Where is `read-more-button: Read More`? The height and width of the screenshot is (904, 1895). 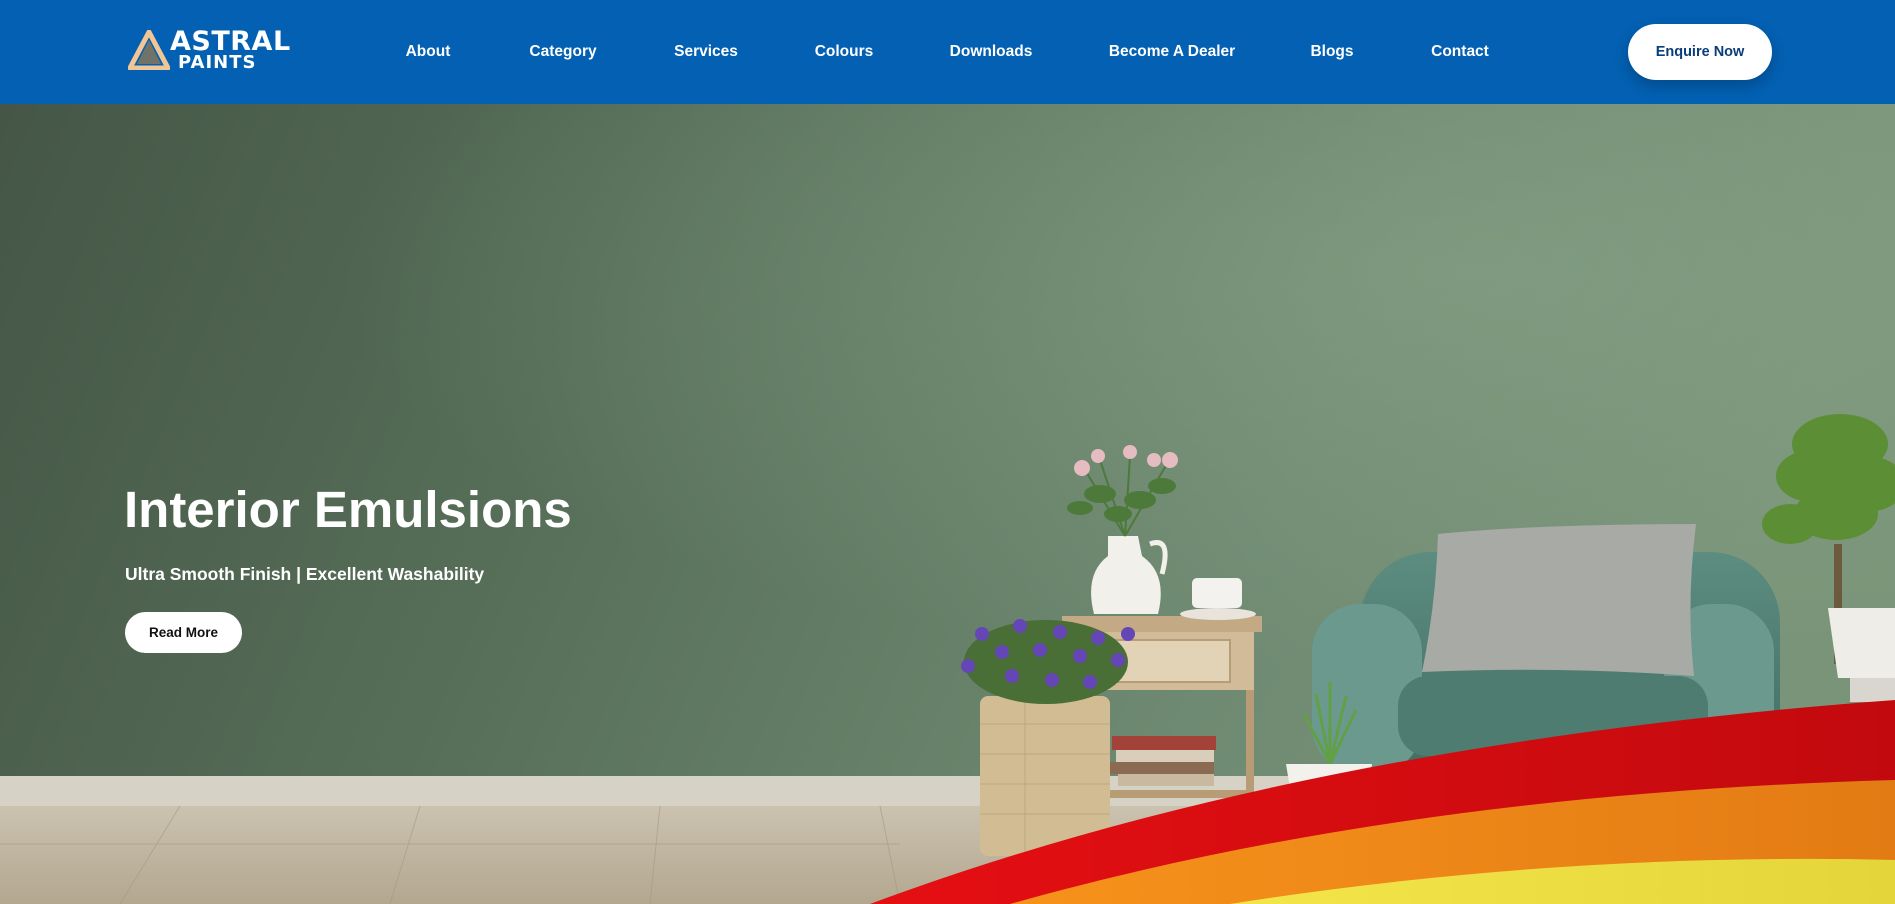
read-more-button: Read More is located at coordinates (183, 632).